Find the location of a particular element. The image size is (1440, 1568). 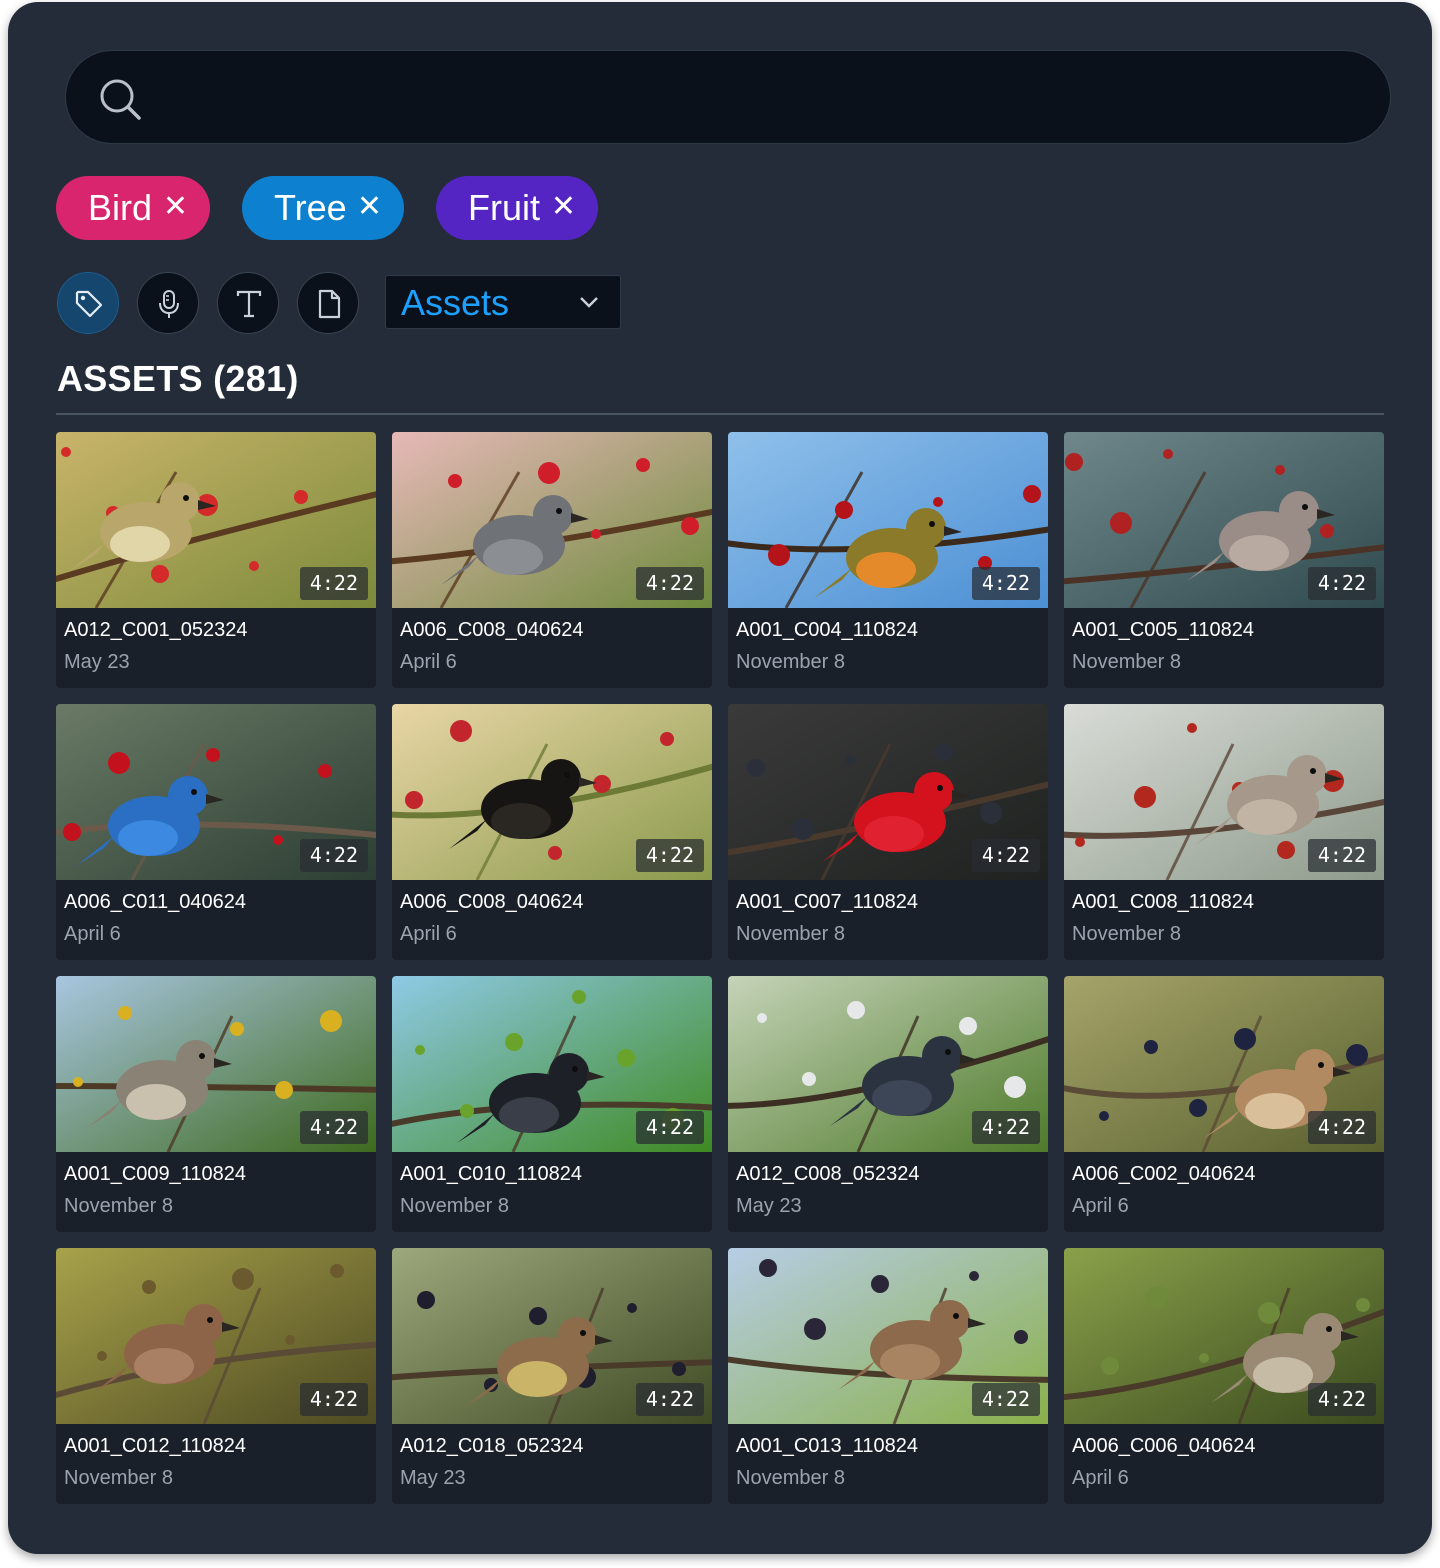

asset-name: A001_C005_110824 is located at coordinates (1163, 630).